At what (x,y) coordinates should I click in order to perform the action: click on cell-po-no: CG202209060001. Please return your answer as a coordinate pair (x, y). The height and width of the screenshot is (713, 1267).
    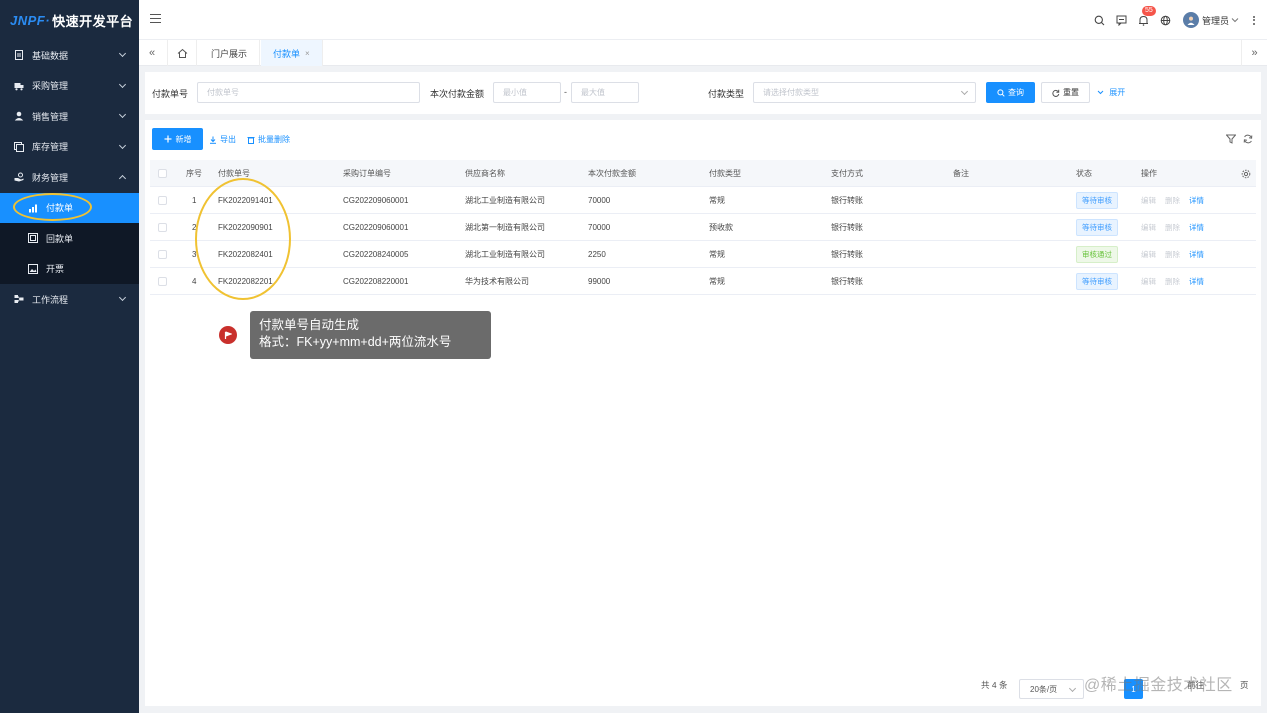
    Looking at the image, I should click on (376, 227).